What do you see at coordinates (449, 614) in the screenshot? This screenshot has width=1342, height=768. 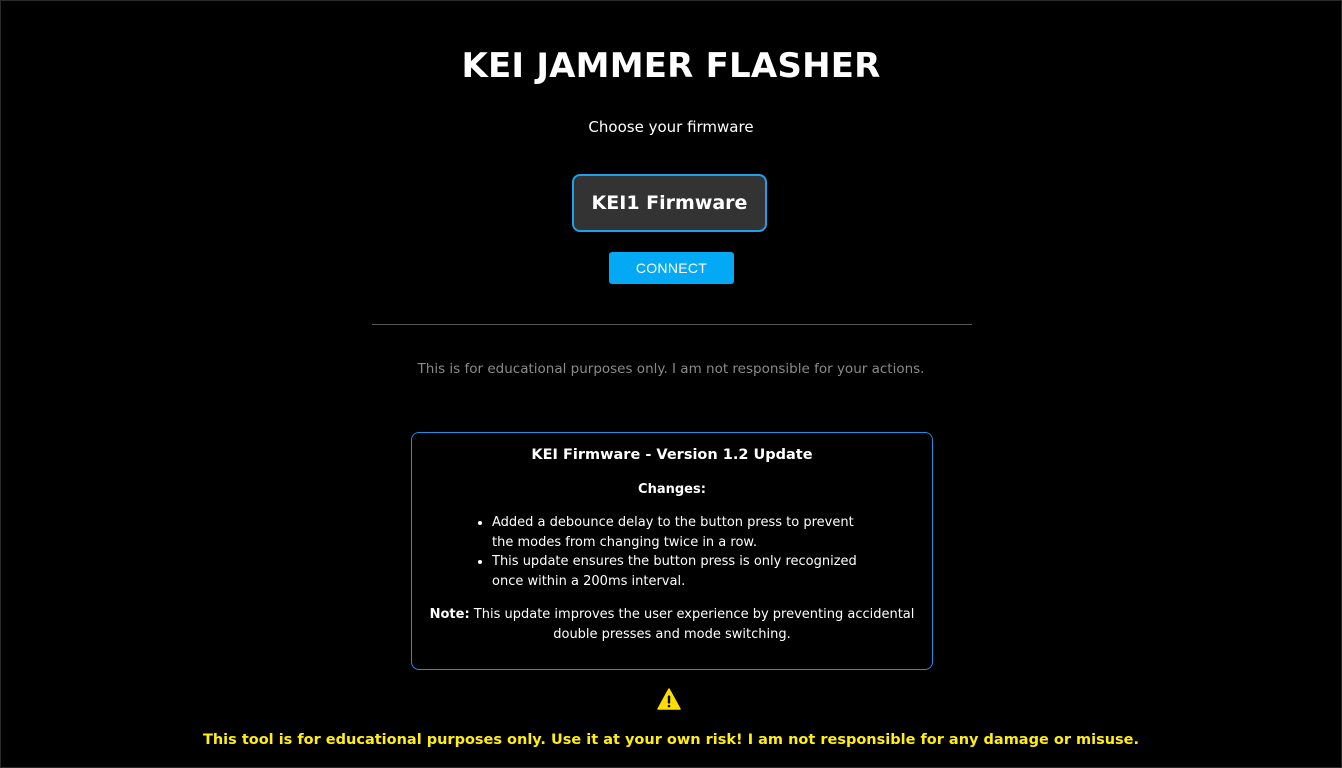 I see `note-label: Note:` at bounding box center [449, 614].